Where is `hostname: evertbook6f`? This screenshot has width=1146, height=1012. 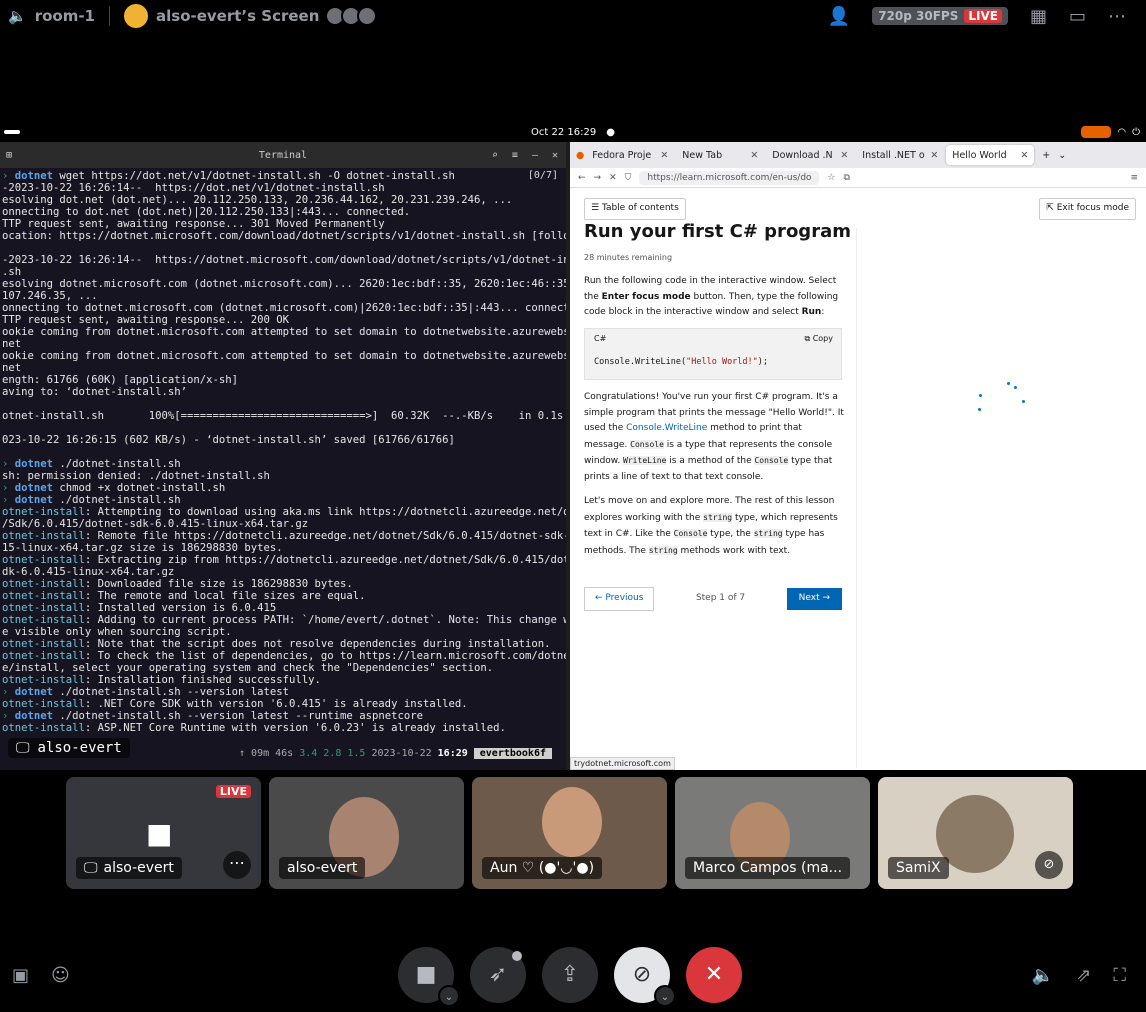 hostname: evertbook6f is located at coordinates (512, 753).